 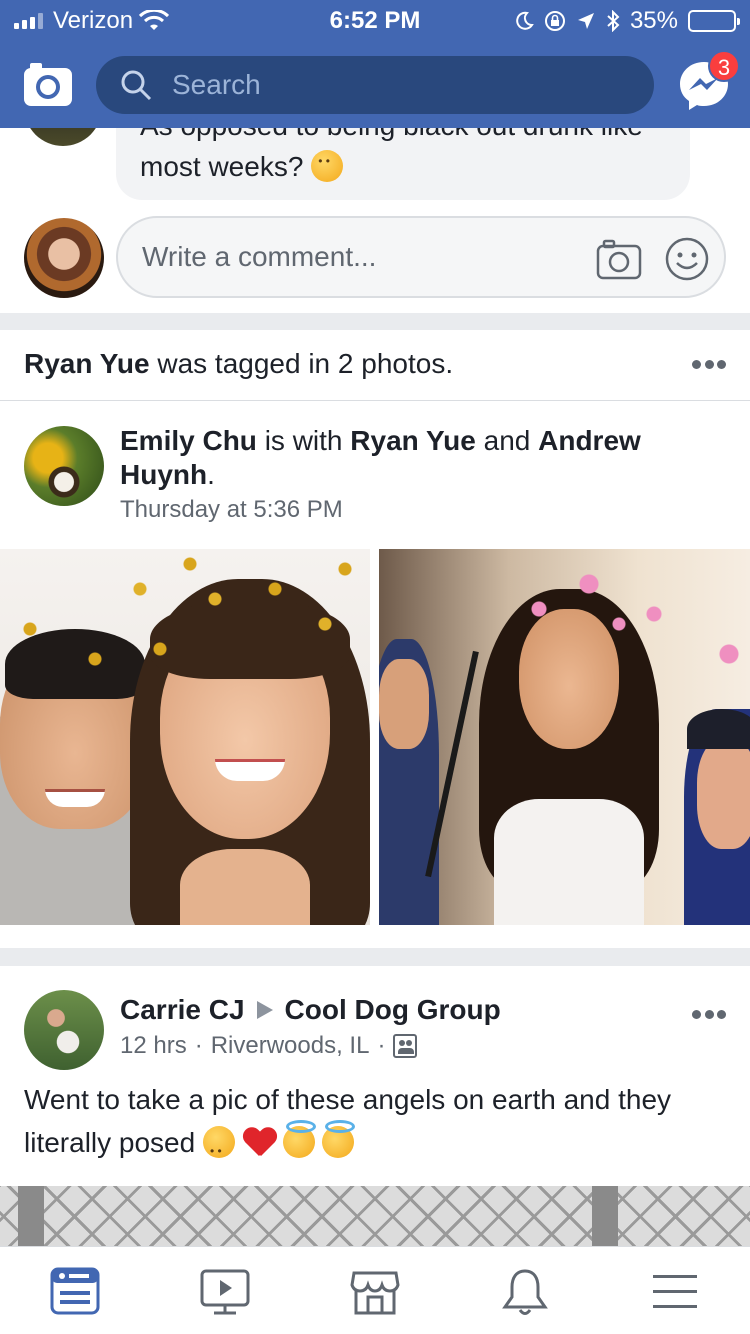 What do you see at coordinates (687, 259) in the screenshot?
I see `sticker-smiley-icon` at bounding box center [687, 259].